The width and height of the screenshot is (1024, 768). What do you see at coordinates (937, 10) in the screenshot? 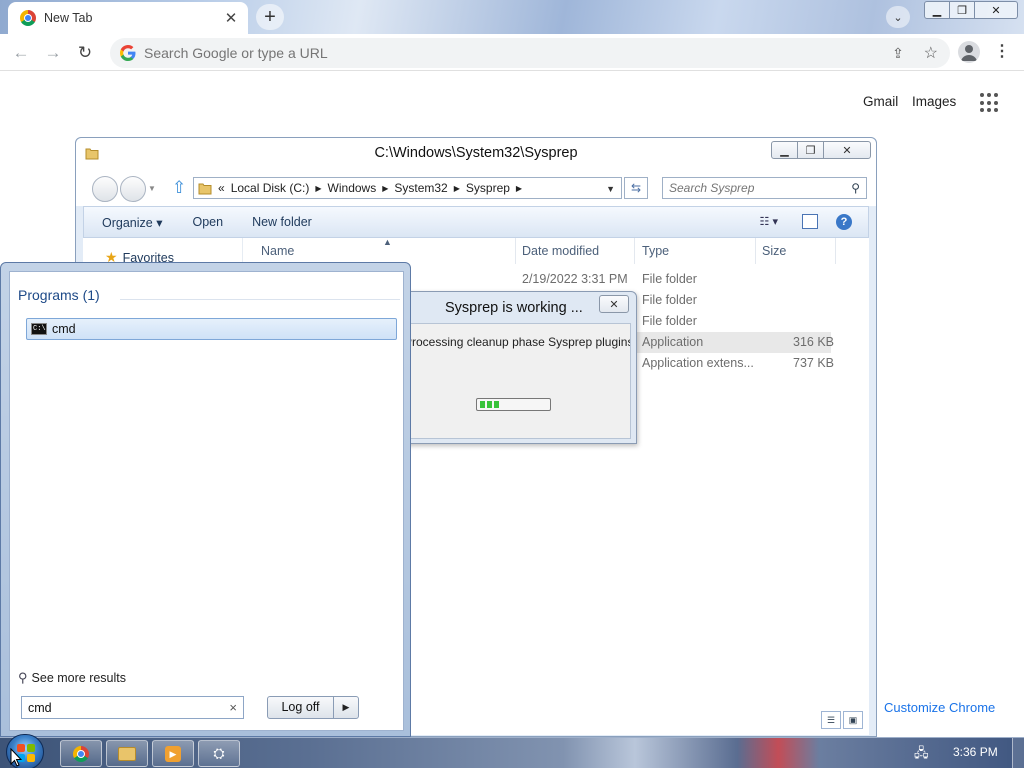
I see `minimize-button: ▁` at bounding box center [937, 10].